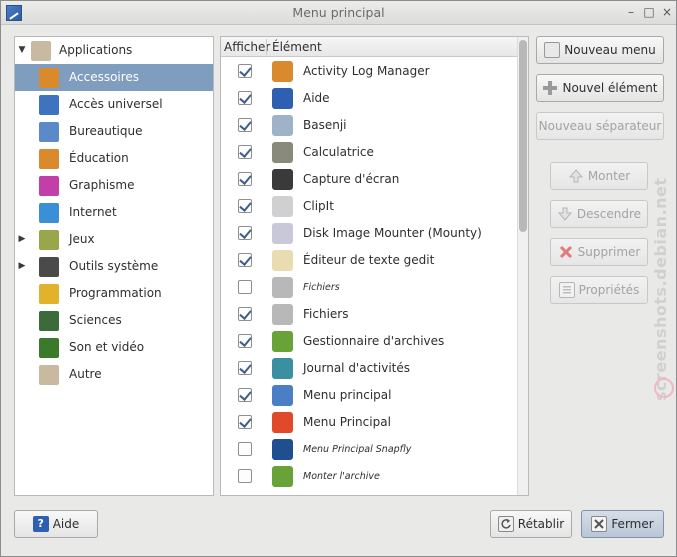  I want to click on title-bar: Menu principal – □ ×, so click(338, 13).